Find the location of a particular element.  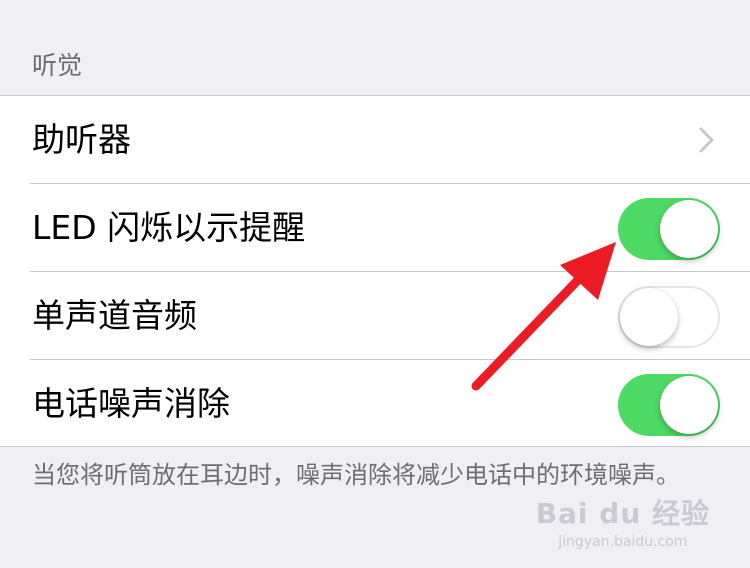

led-flash-toggle is located at coordinates (669, 229).